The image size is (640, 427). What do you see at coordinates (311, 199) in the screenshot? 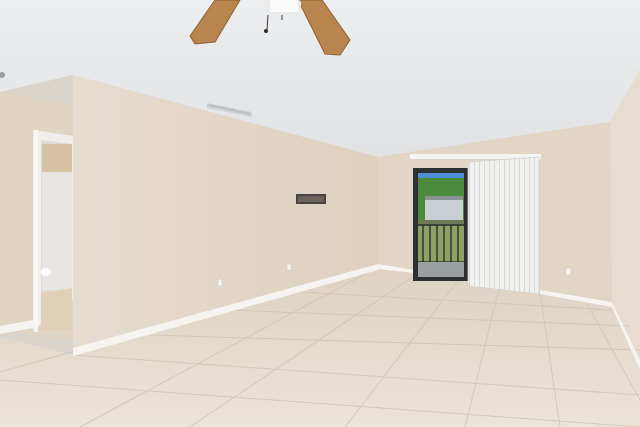
I see `wall-hanging` at bounding box center [311, 199].